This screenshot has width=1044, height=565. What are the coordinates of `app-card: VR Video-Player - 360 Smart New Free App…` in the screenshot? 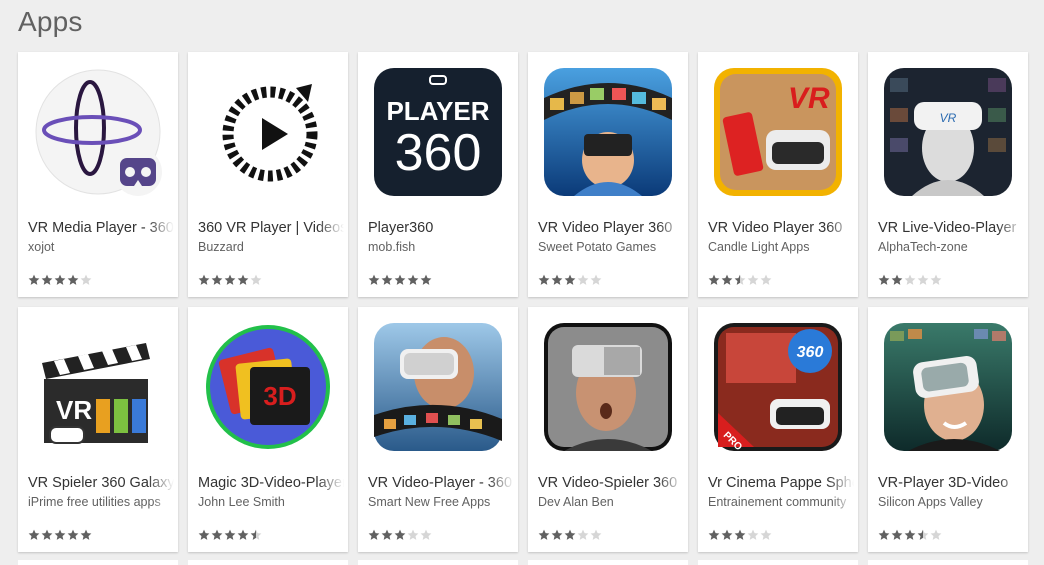 It's located at (438, 429).